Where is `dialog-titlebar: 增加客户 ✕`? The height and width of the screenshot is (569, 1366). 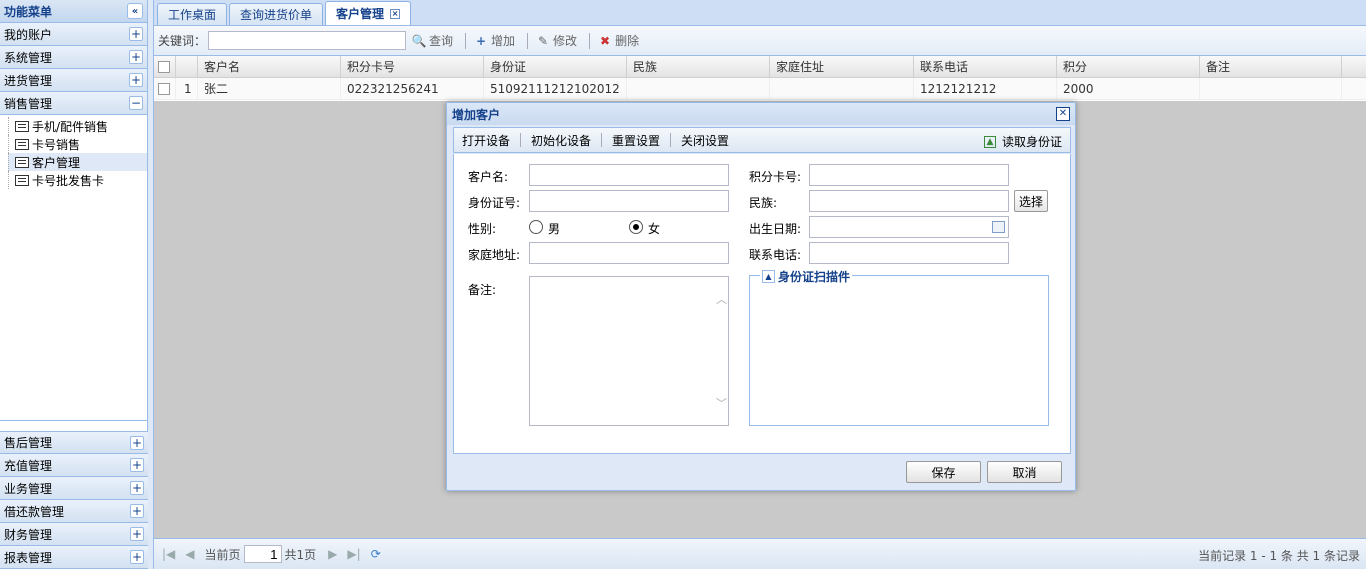
dialog-titlebar: 增加客户 ✕ is located at coordinates (761, 114).